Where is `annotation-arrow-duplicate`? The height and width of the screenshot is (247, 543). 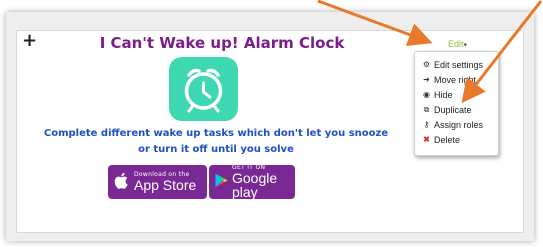 annotation-arrow-duplicate is located at coordinates (502, 52).